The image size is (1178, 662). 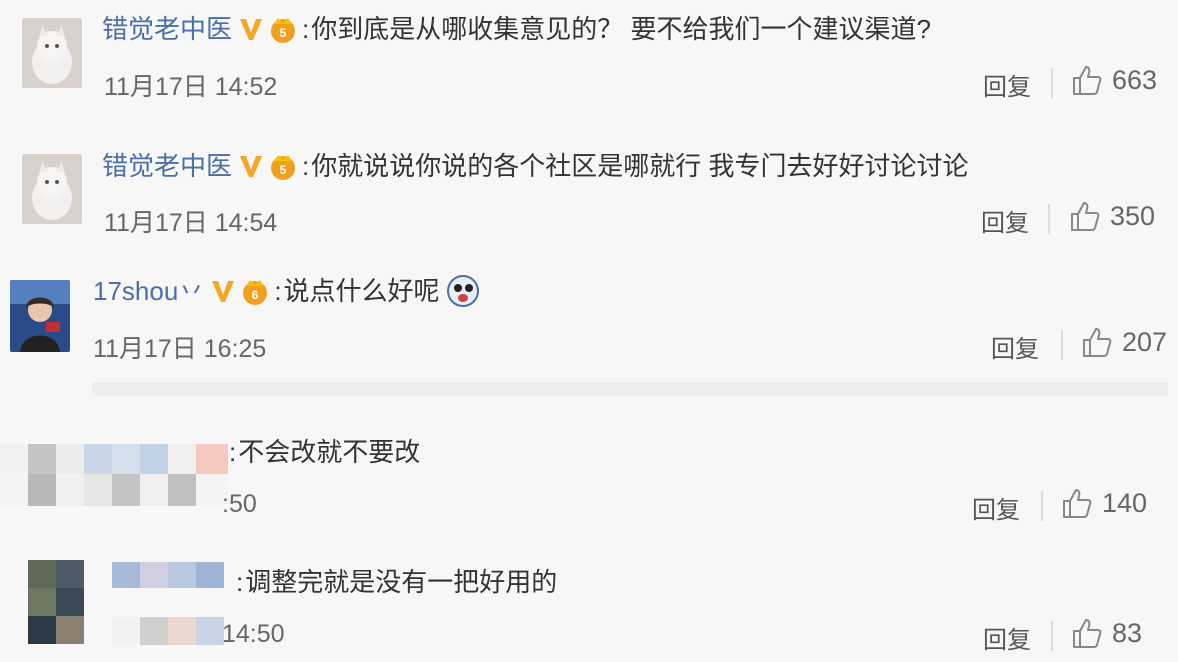 What do you see at coordinates (191, 87) in the screenshot?
I see `timestamp: 11月17日 14:52` at bounding box center [191, 87].